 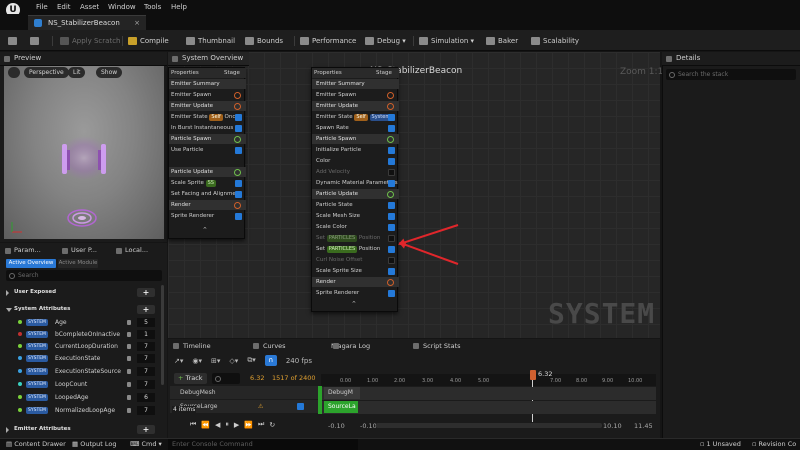 What do you see at coordinates (268, 346) in the screenshot?
I see `tab-curves: Curves` at bounding box center [268, 346].